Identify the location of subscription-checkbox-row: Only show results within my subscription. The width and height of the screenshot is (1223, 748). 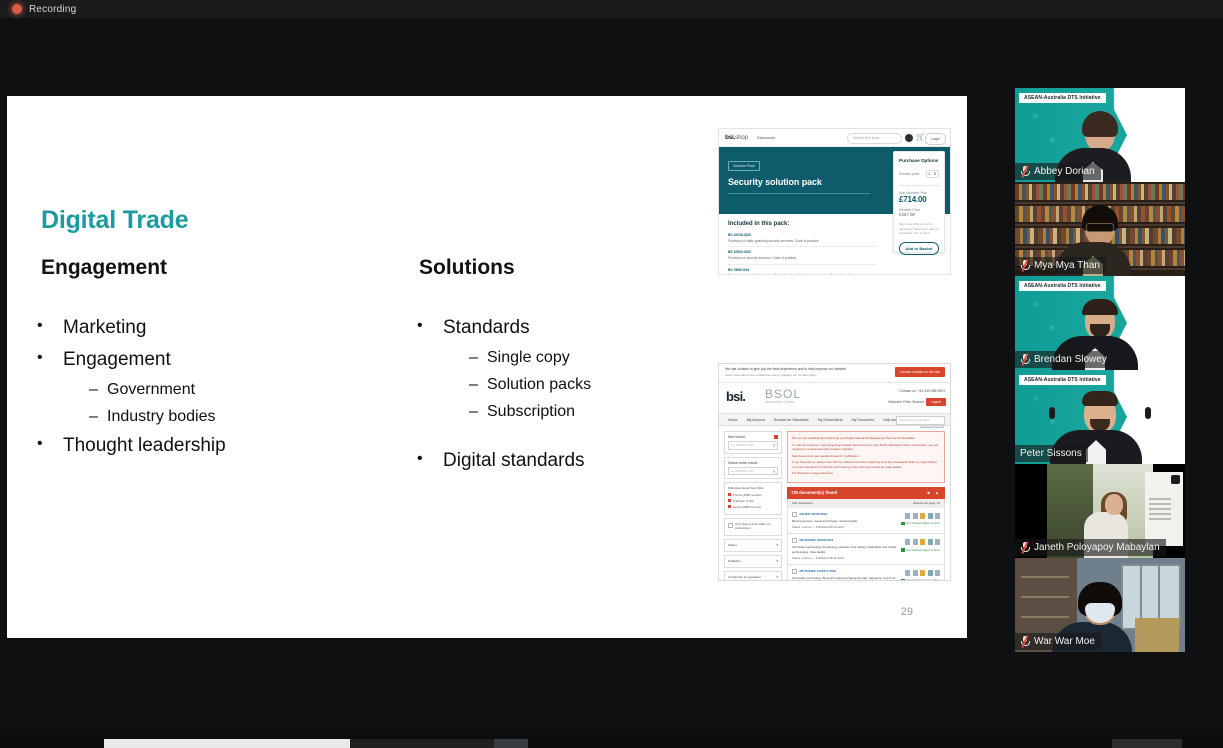
(753, 526).